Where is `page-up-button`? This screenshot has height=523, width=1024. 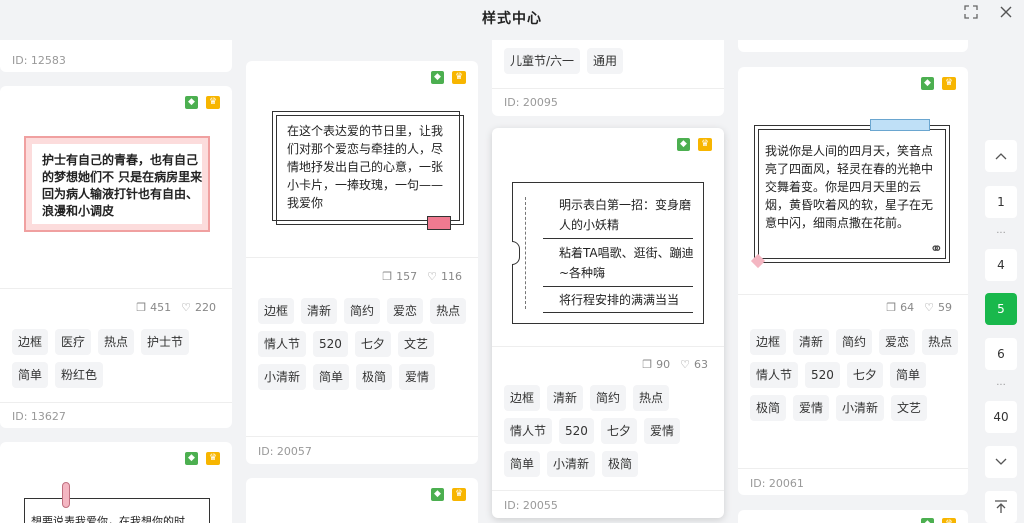
page-up-button is located at coordinates (1001, 156).